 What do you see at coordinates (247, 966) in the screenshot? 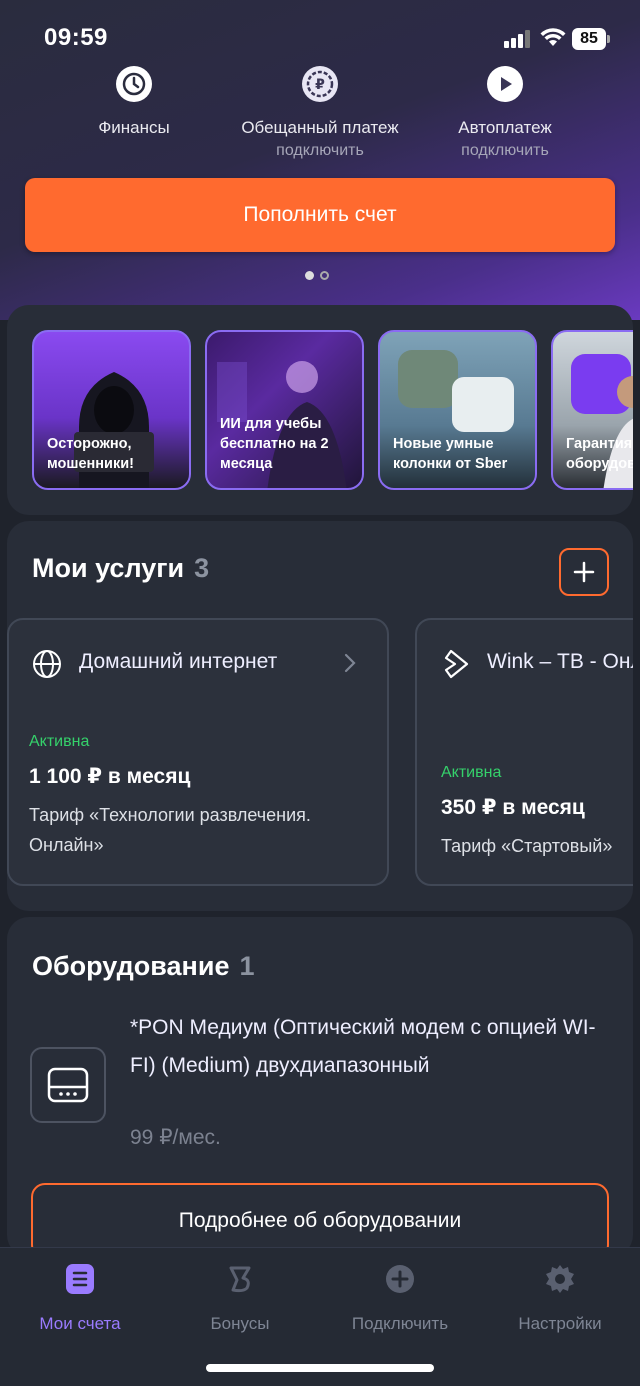
I see `equipment-count: 1` at bounding box center [247, 966].